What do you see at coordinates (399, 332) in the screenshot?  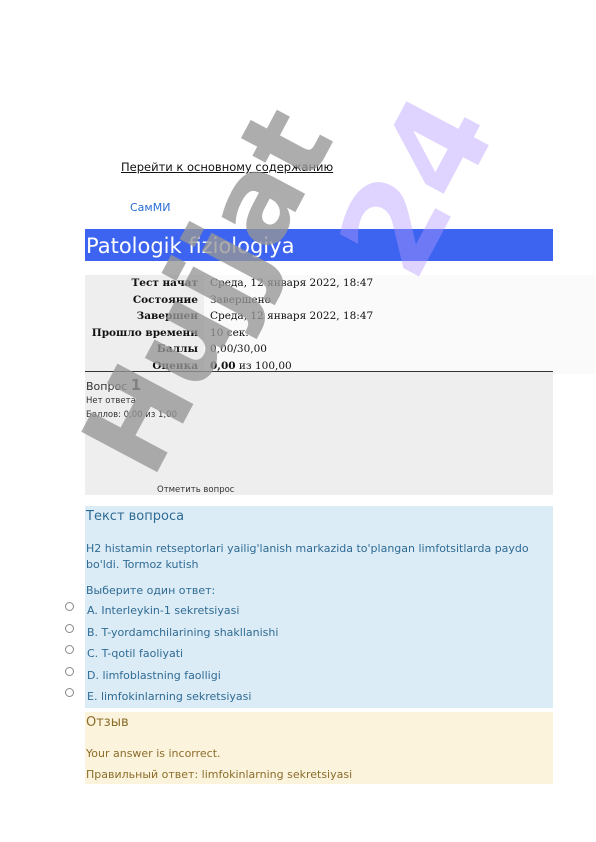 I see `summary-value: 10 сек.` at bounding box center [399, 332].